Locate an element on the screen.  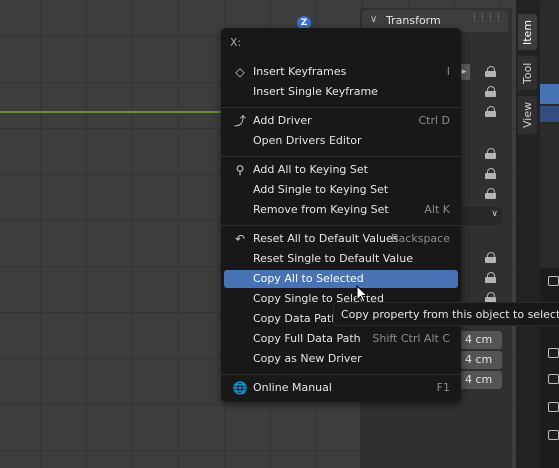
view-layer-icon is located at coordinates (553, 407).